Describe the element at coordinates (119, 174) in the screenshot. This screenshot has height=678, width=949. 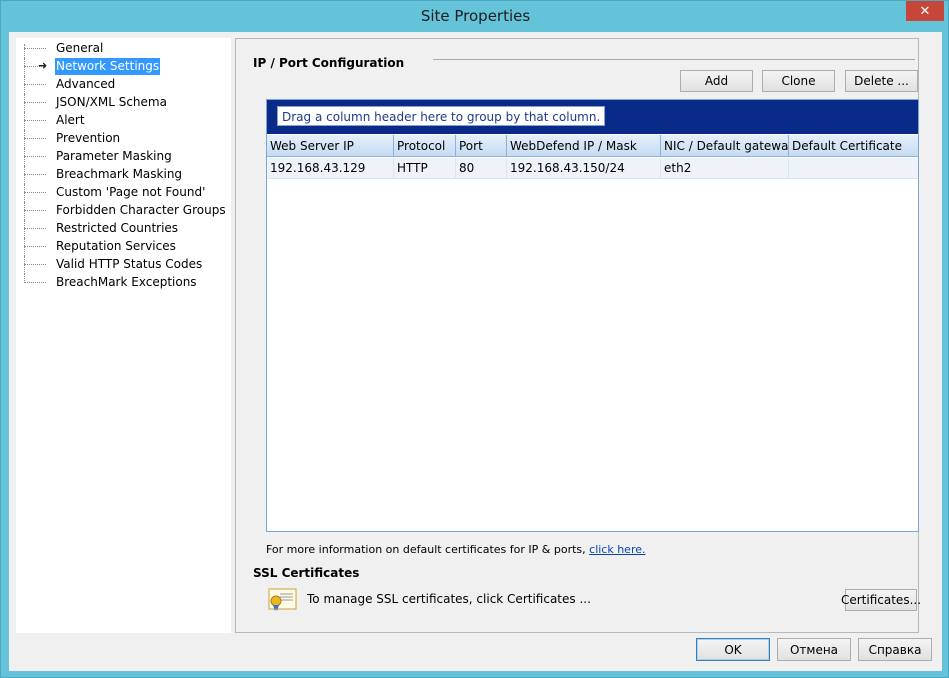
I see `tree-item-label: Breachmark Masking` at that location.